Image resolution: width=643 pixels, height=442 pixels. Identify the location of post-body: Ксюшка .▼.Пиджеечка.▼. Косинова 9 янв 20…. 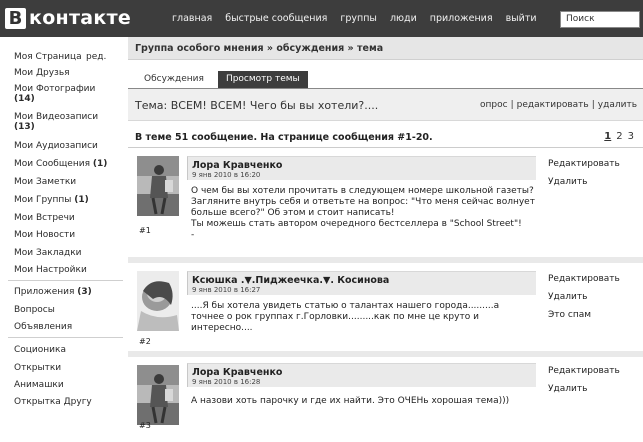
(361, 302).